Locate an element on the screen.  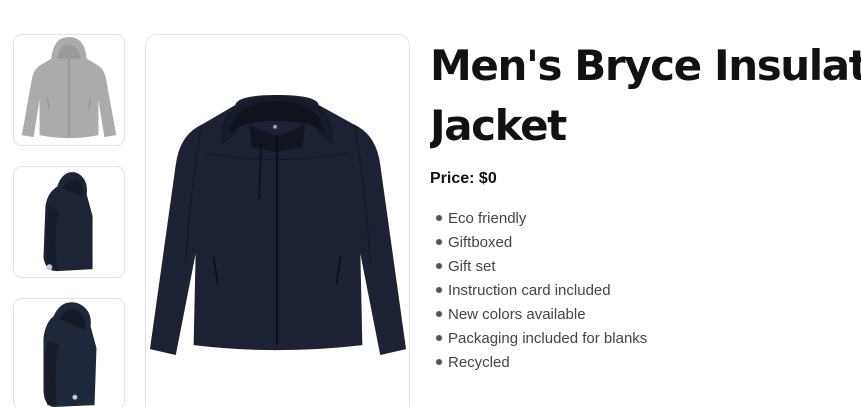
feature-item: Packaging included for blanks is located at coordinates (648, 338).